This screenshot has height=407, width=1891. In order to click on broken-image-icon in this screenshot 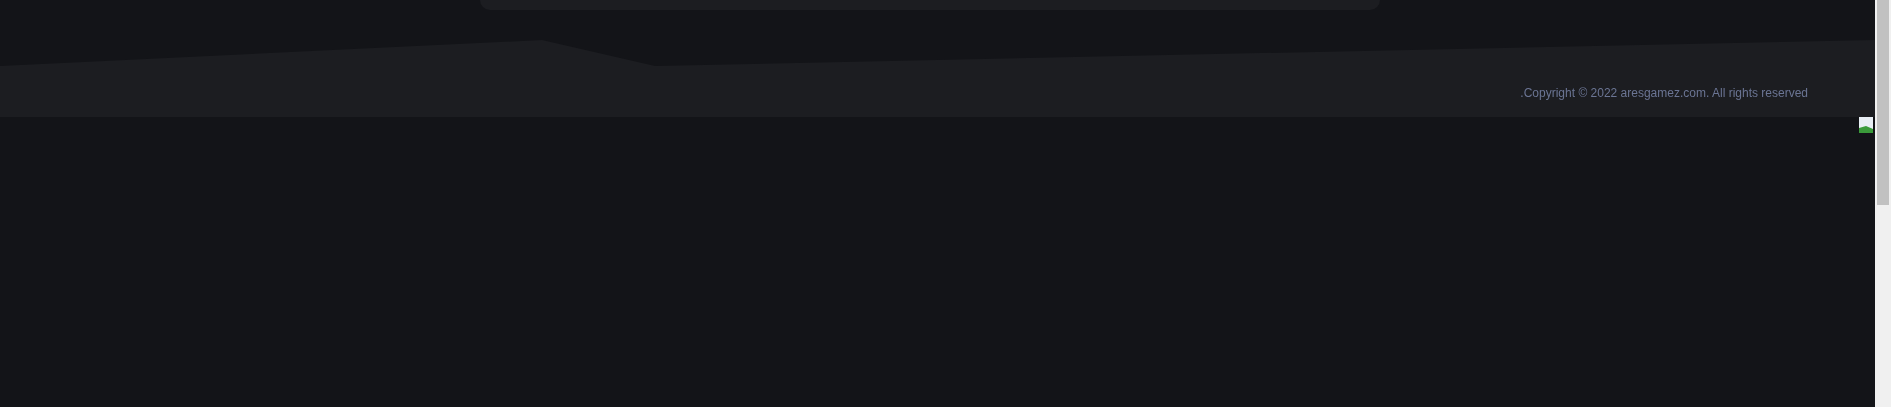, I will do `click(1866, 125)`.